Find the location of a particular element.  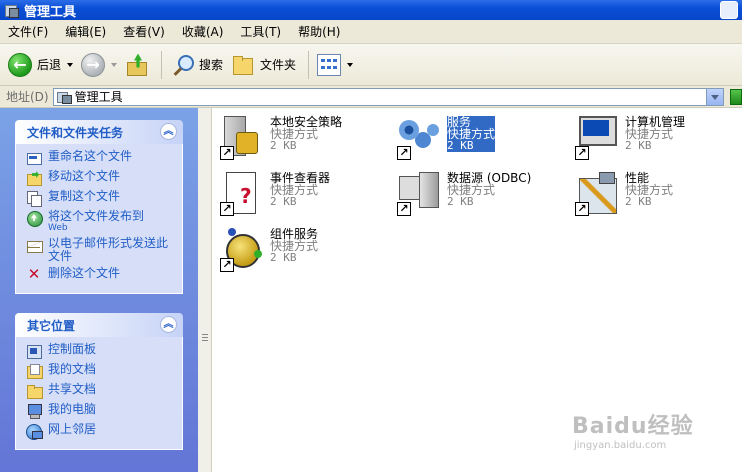

forward-arrow-icon: → is located at coordinates (93, 64).